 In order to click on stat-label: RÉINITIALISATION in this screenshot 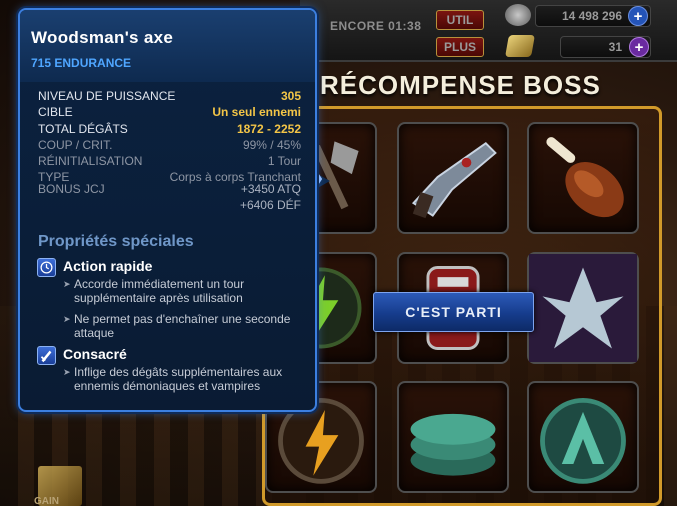, I will do `click(90, 161)`.